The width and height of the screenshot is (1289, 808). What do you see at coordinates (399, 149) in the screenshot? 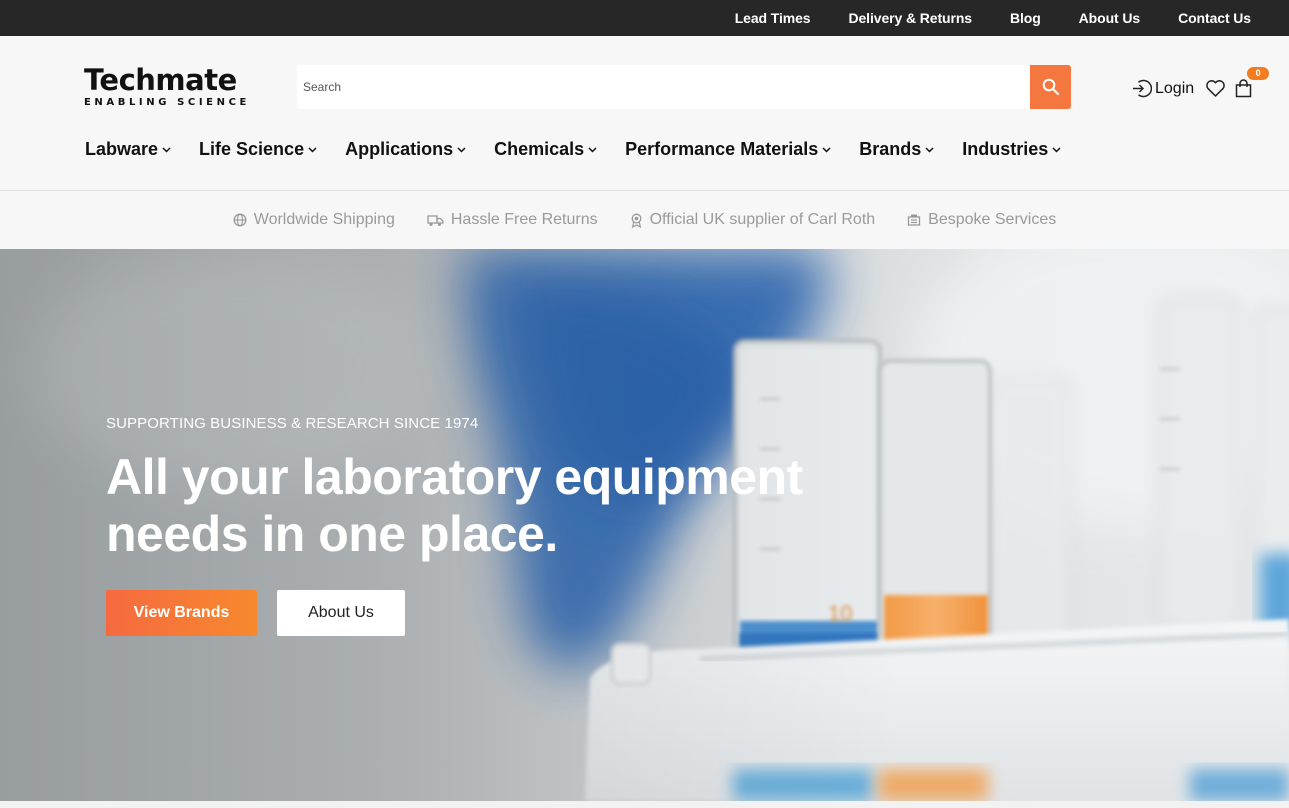
I see `nav-label: Applications` at bounding box center [399, 149].